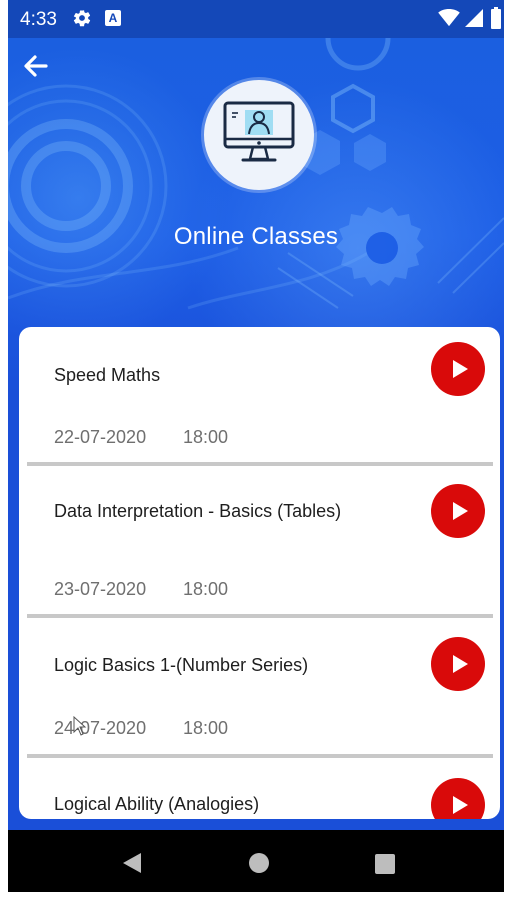 This screenshot has height=900, width=512. I want to click on wifi-icon, so click(449, 18).